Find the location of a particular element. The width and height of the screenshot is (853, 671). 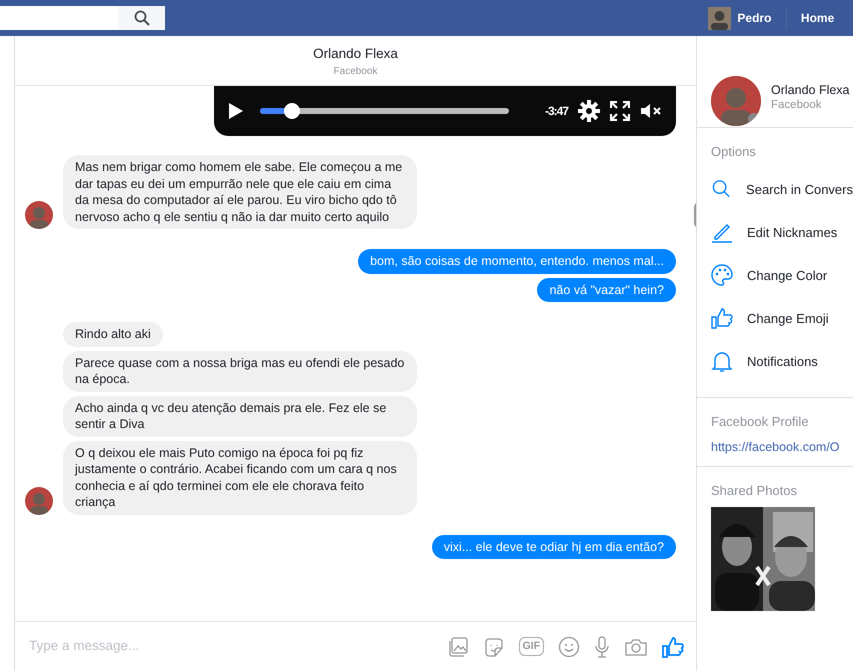

message-bubble: Parece quase com a nossa briga mas eu ofendi ele pesado na época. is located at coordinates (240, 371).